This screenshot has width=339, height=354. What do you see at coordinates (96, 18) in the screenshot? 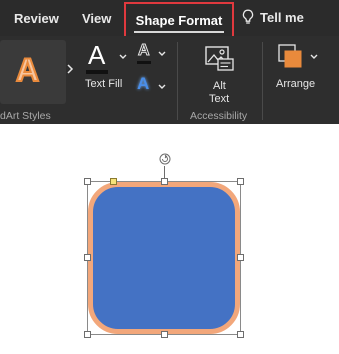
I see `tab-view: View` at bounding box center [96, 18].